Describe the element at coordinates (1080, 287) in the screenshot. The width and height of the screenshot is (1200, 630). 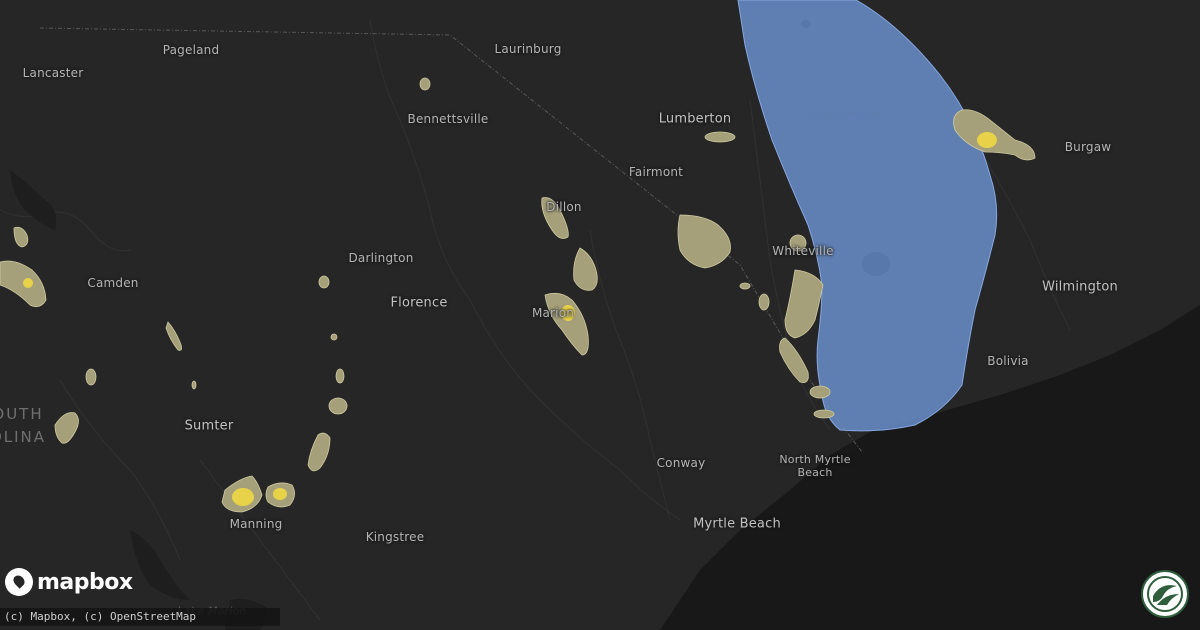
I see `city-label-wilmington: Wilmington` at that location.